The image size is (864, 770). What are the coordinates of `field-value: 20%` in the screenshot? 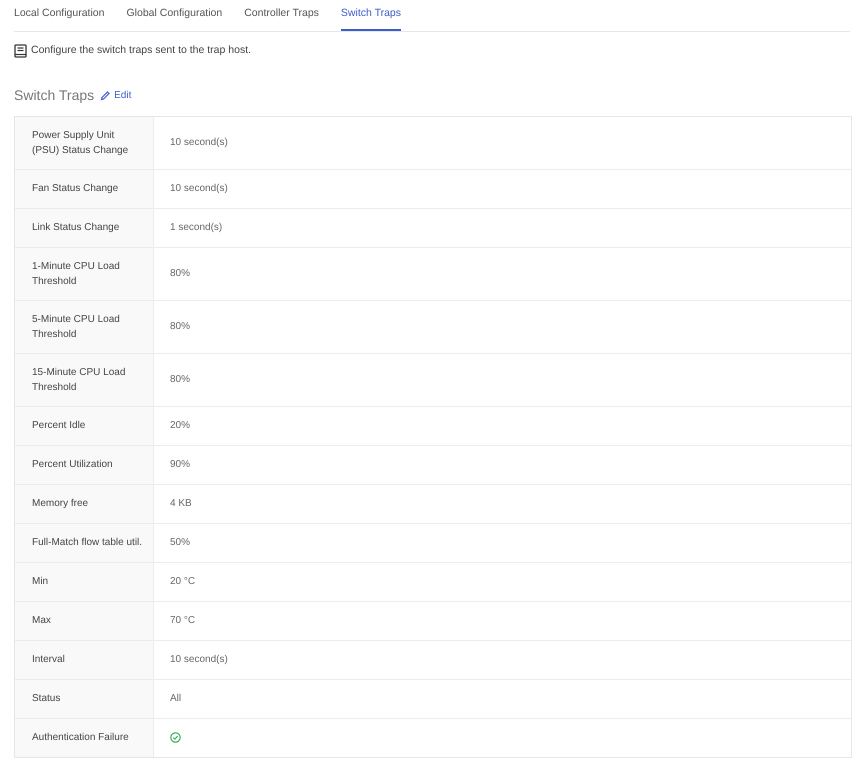 It's located at (180, 426).